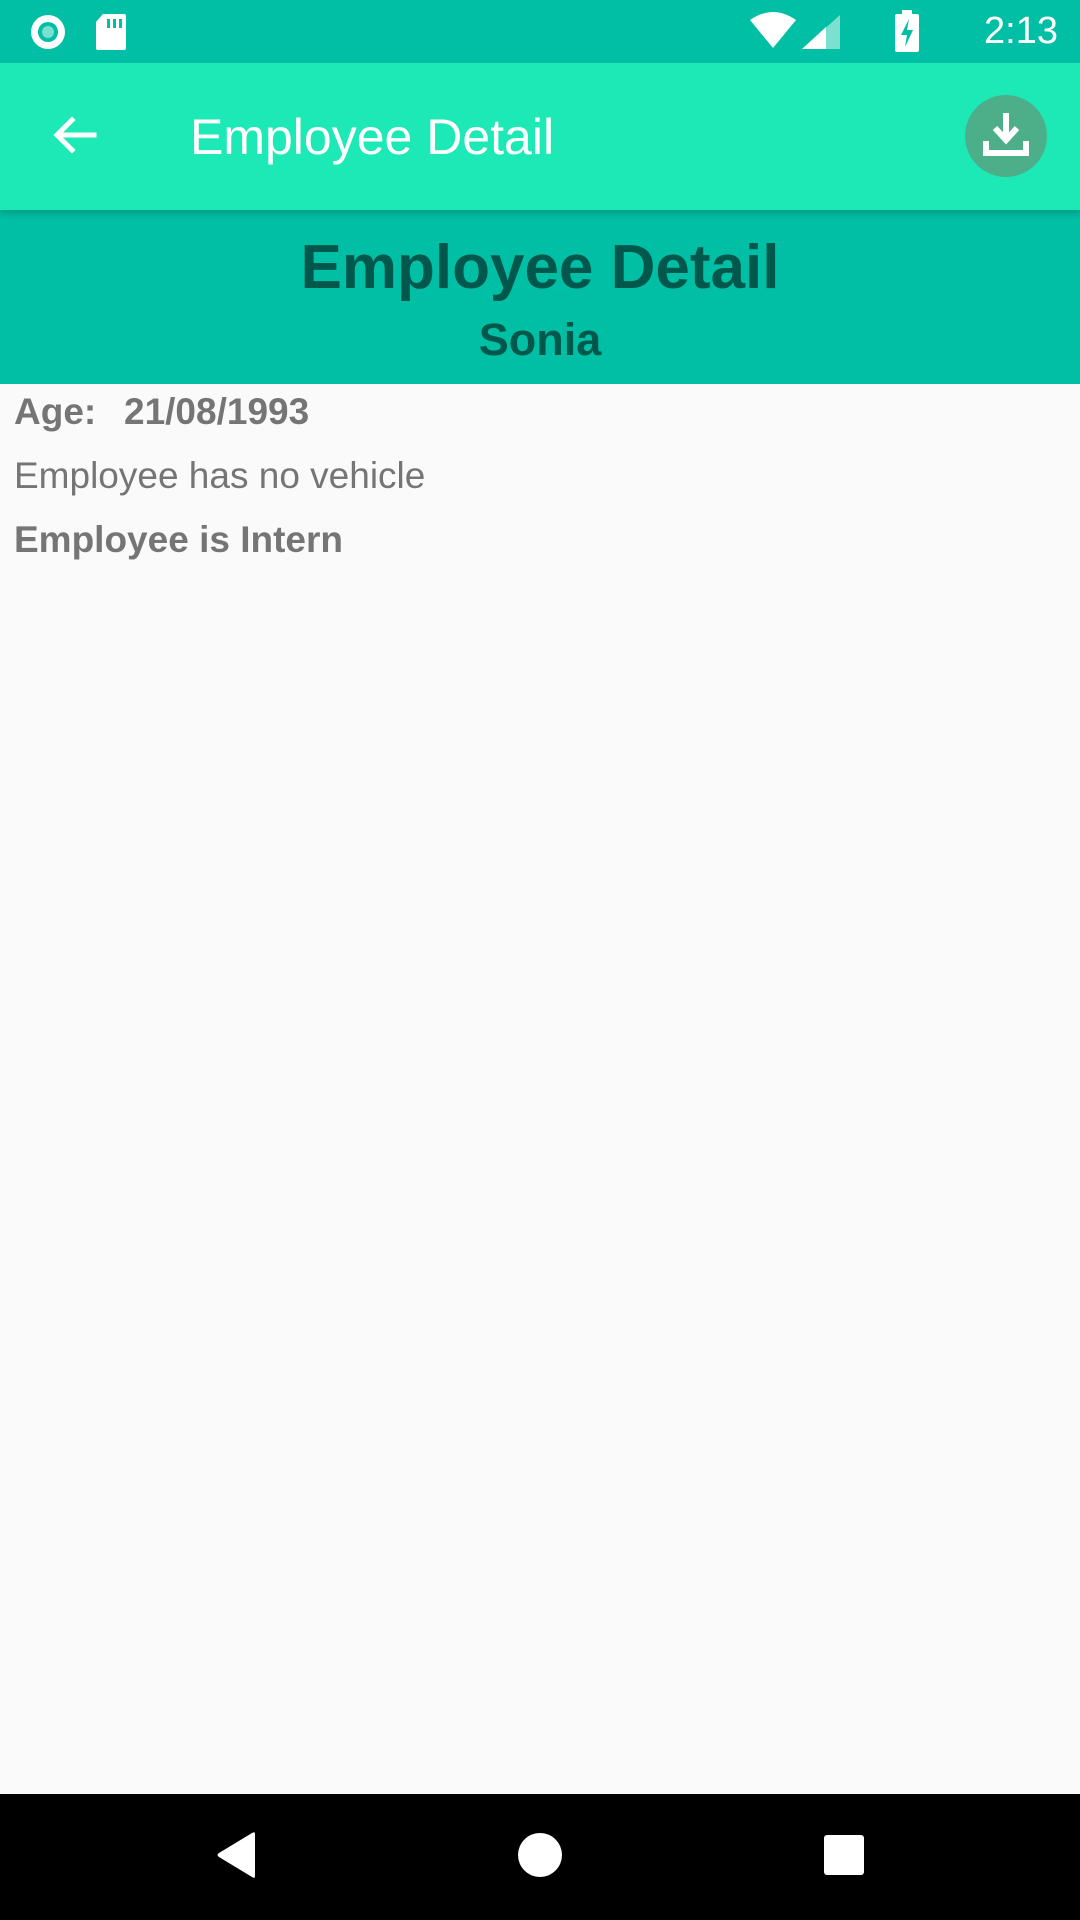 The width and height of the screenshot is (1080, 1920). What do you see at coordinates (55, 411) in the screenshot?
I see `age-label: Age:` at bounding box center [55, 411].